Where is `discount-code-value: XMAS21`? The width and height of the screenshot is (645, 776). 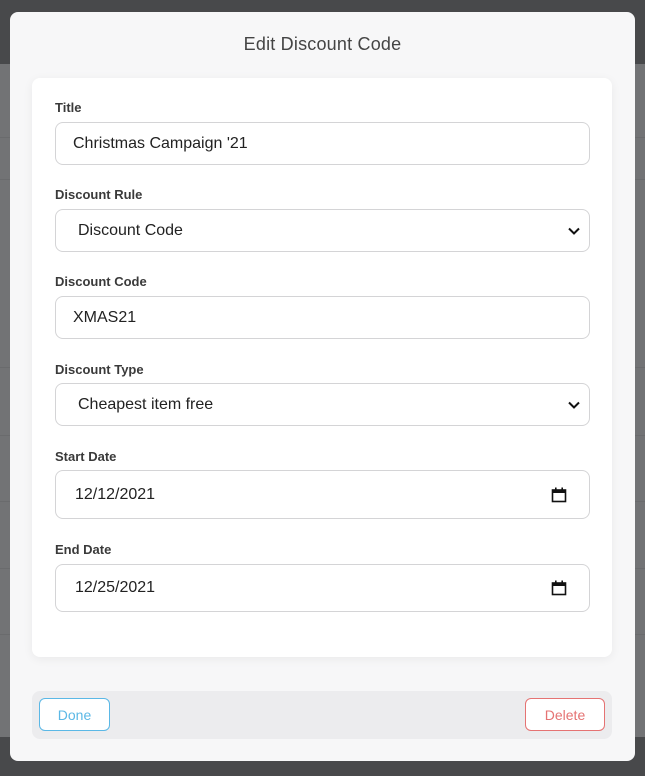
discount-code-value: XMAS21 is located at coordinates (105, 317).